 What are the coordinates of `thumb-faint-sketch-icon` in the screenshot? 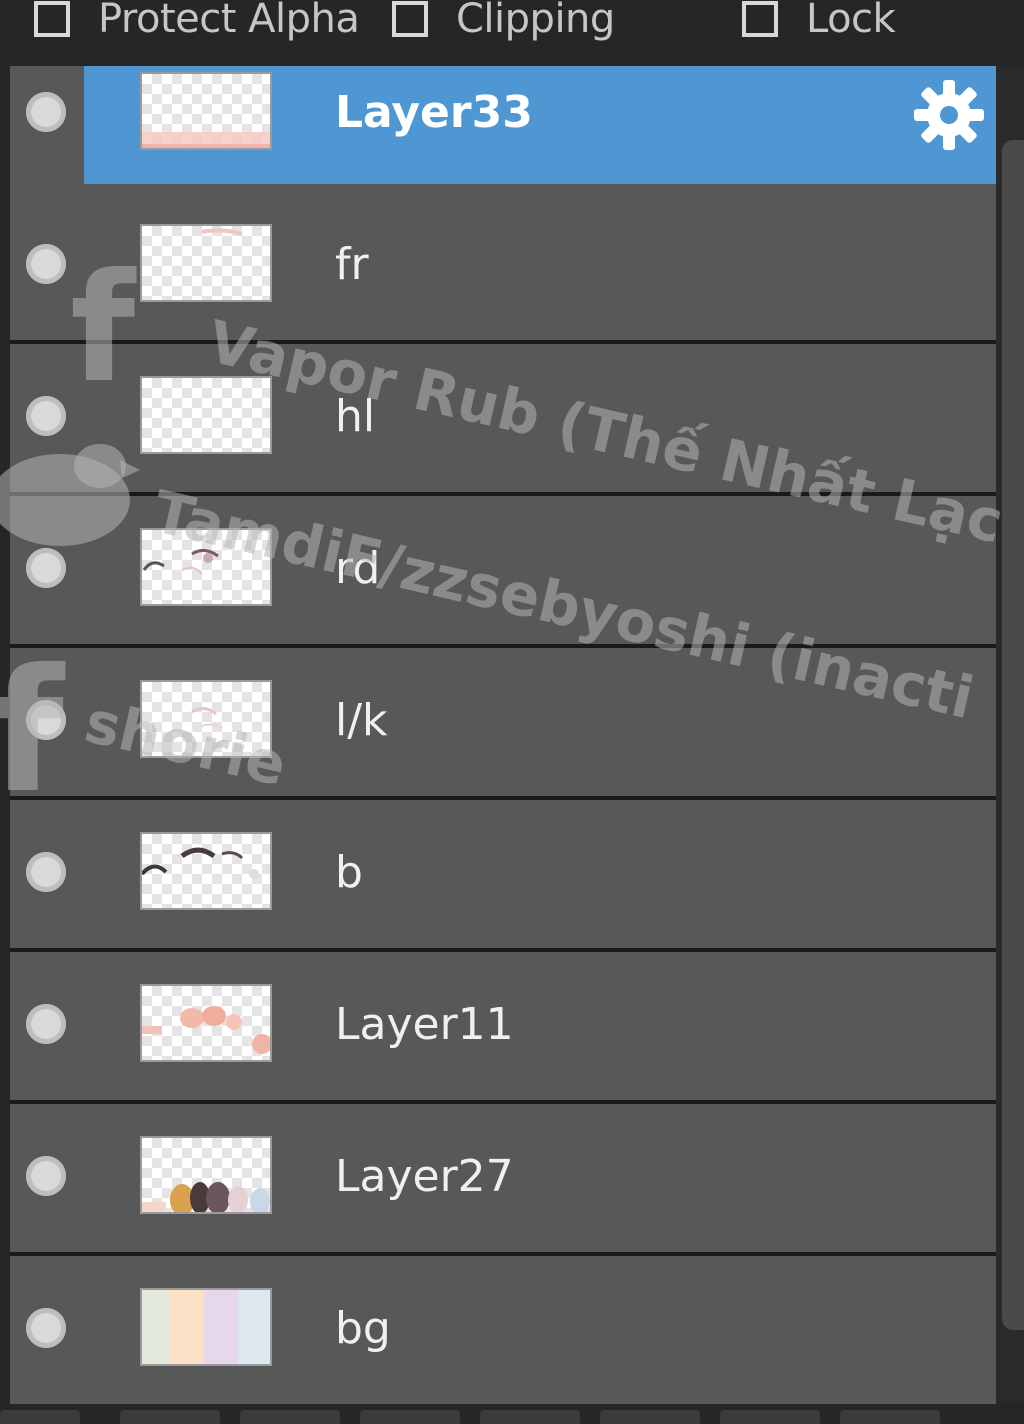 It's located at (207, 718).